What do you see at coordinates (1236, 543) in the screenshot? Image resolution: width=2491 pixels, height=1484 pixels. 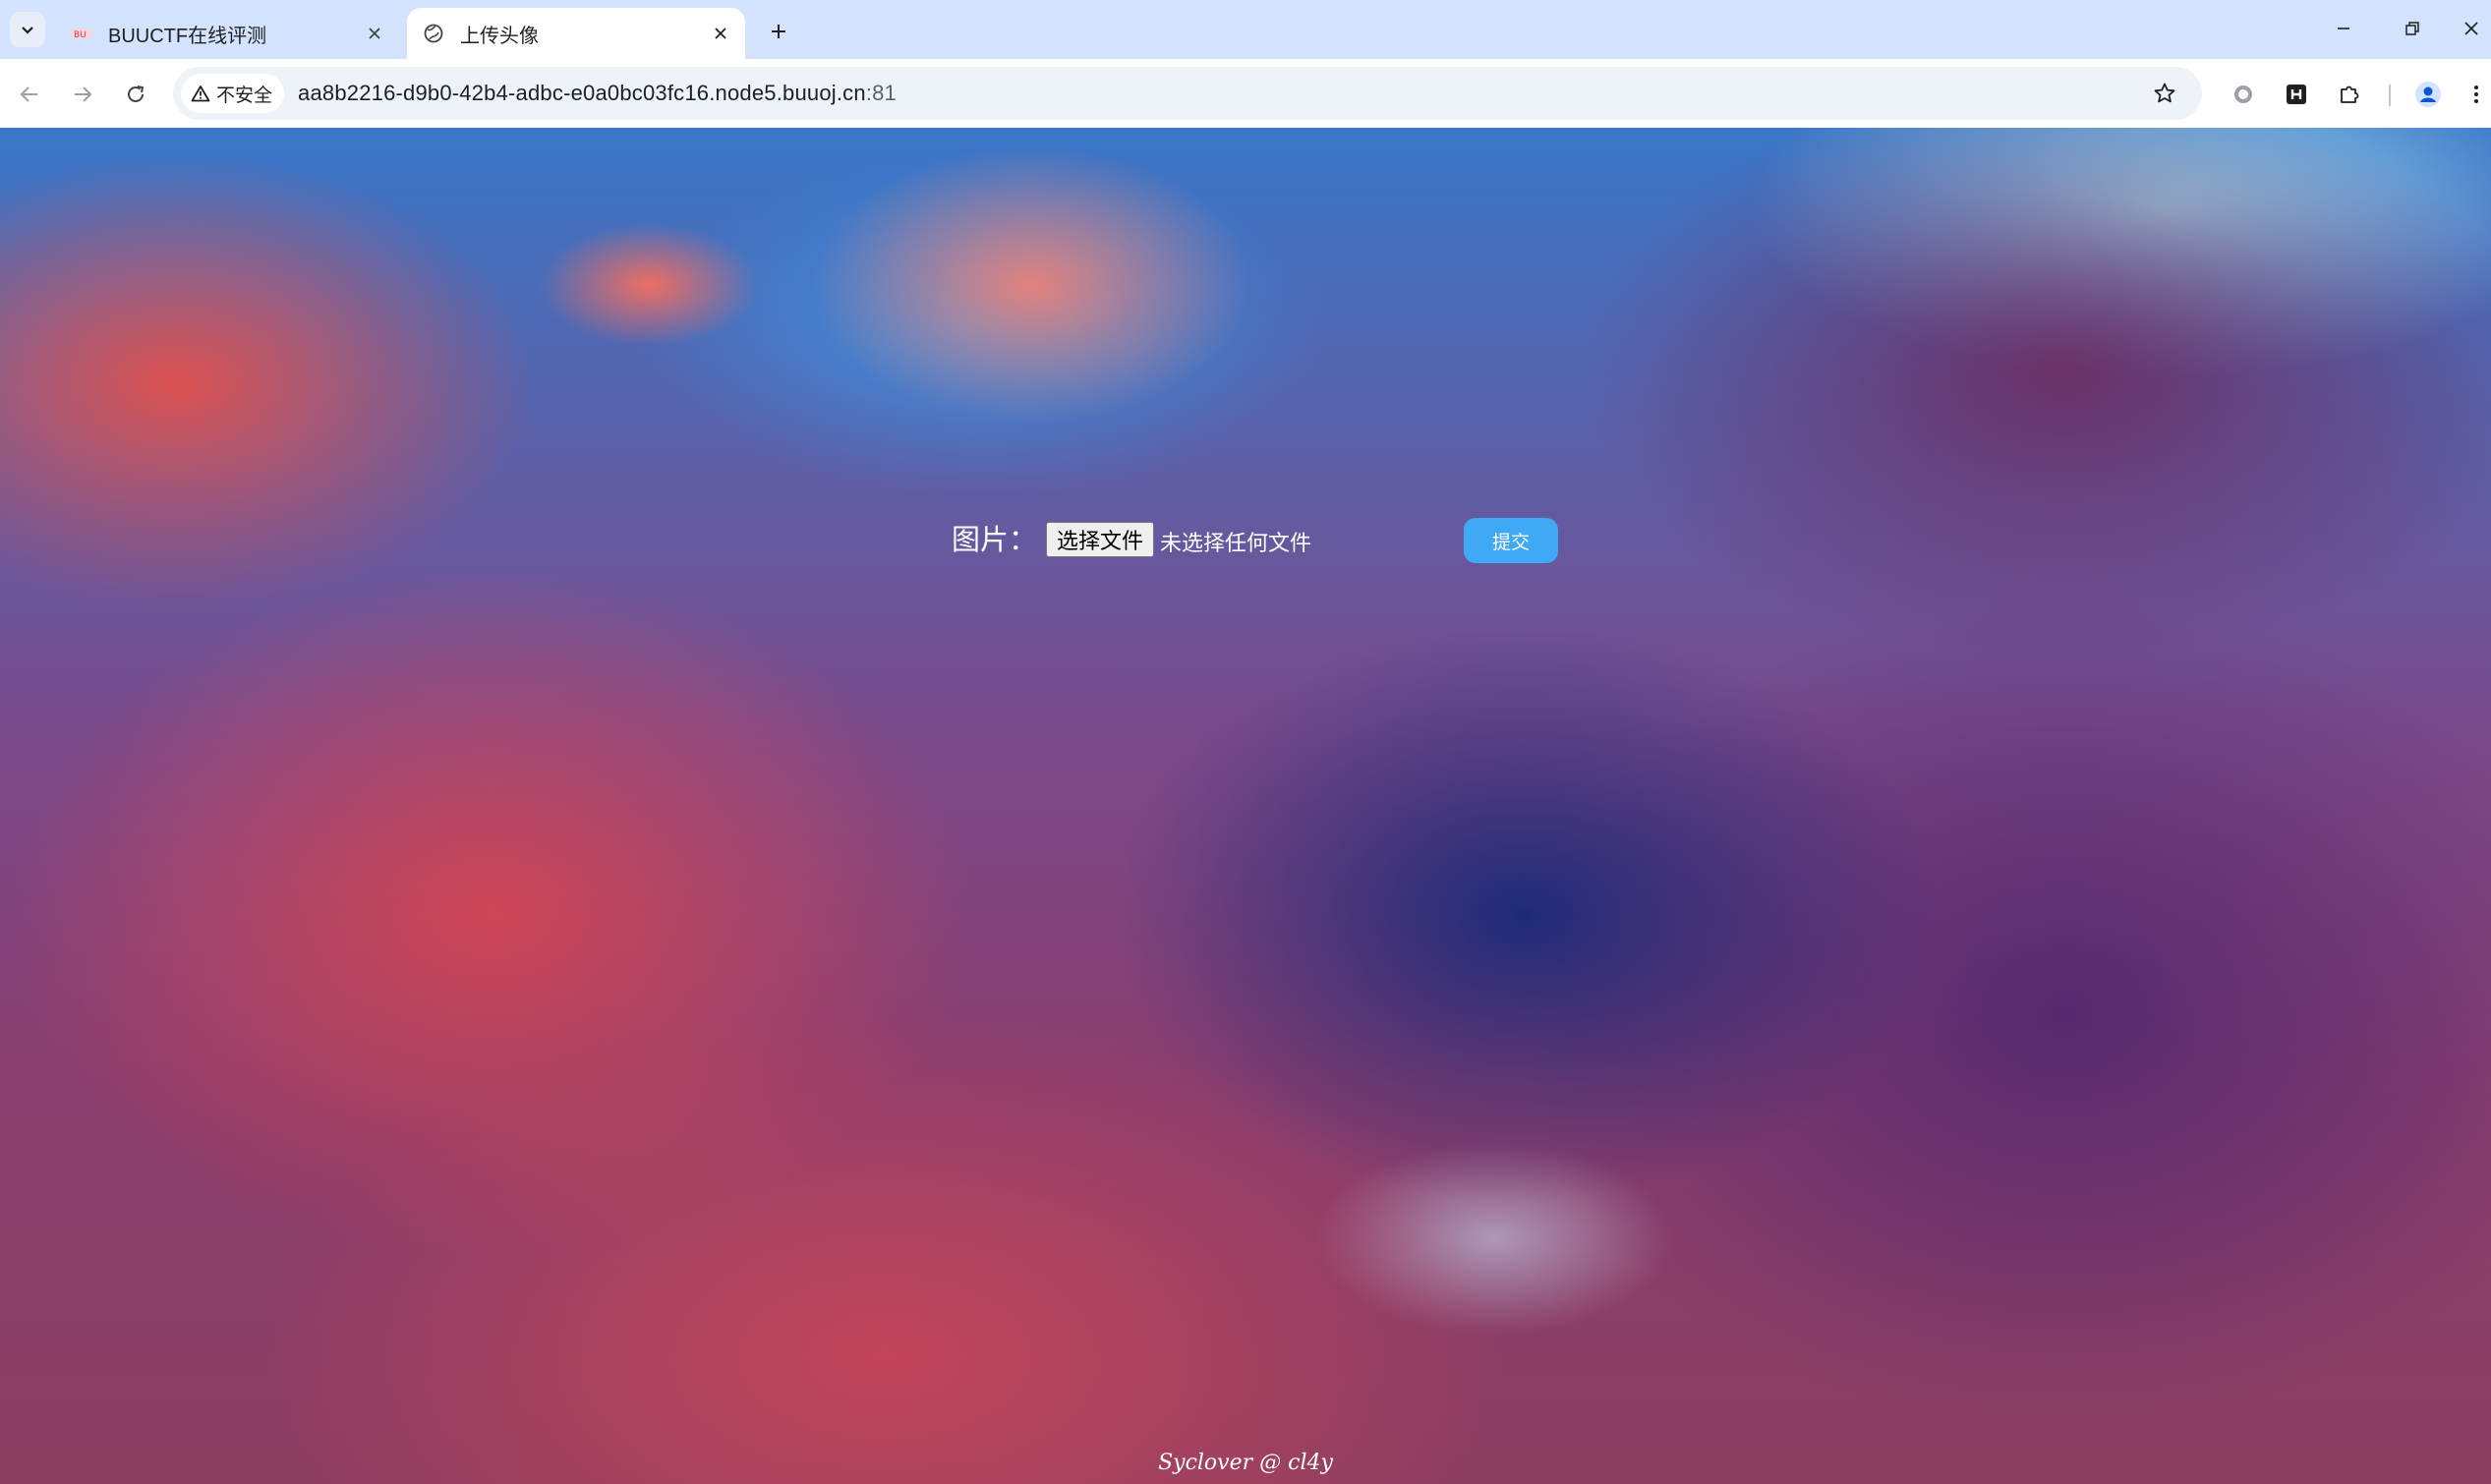 I see `file-status-text: 未选择任何文件` at bounding box center [1236, 543].